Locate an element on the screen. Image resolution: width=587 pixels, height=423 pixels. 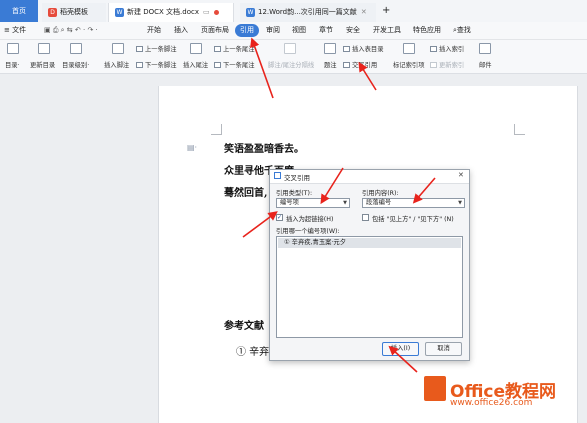
tab-document-2: W 12.Word韵...次引用同一篇文献 ✕ is located at coordinates (308, 12).